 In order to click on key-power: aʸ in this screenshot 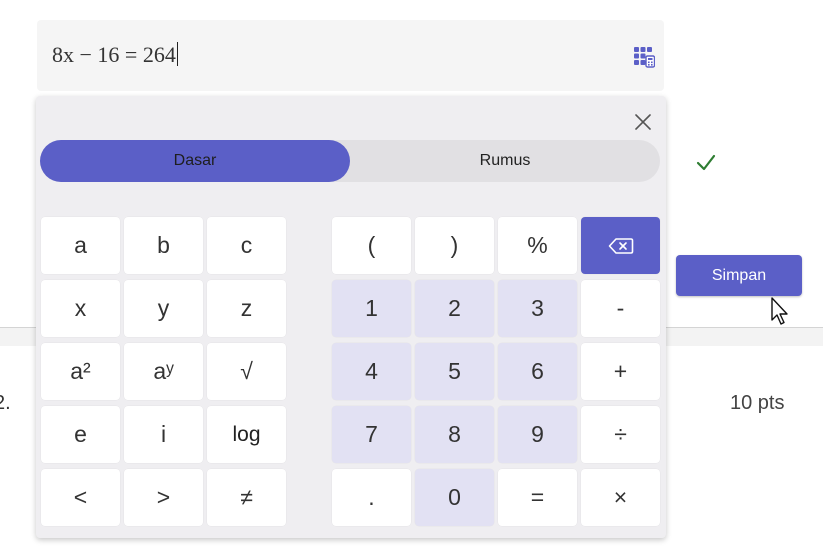, I will do `click(163, 371)`.